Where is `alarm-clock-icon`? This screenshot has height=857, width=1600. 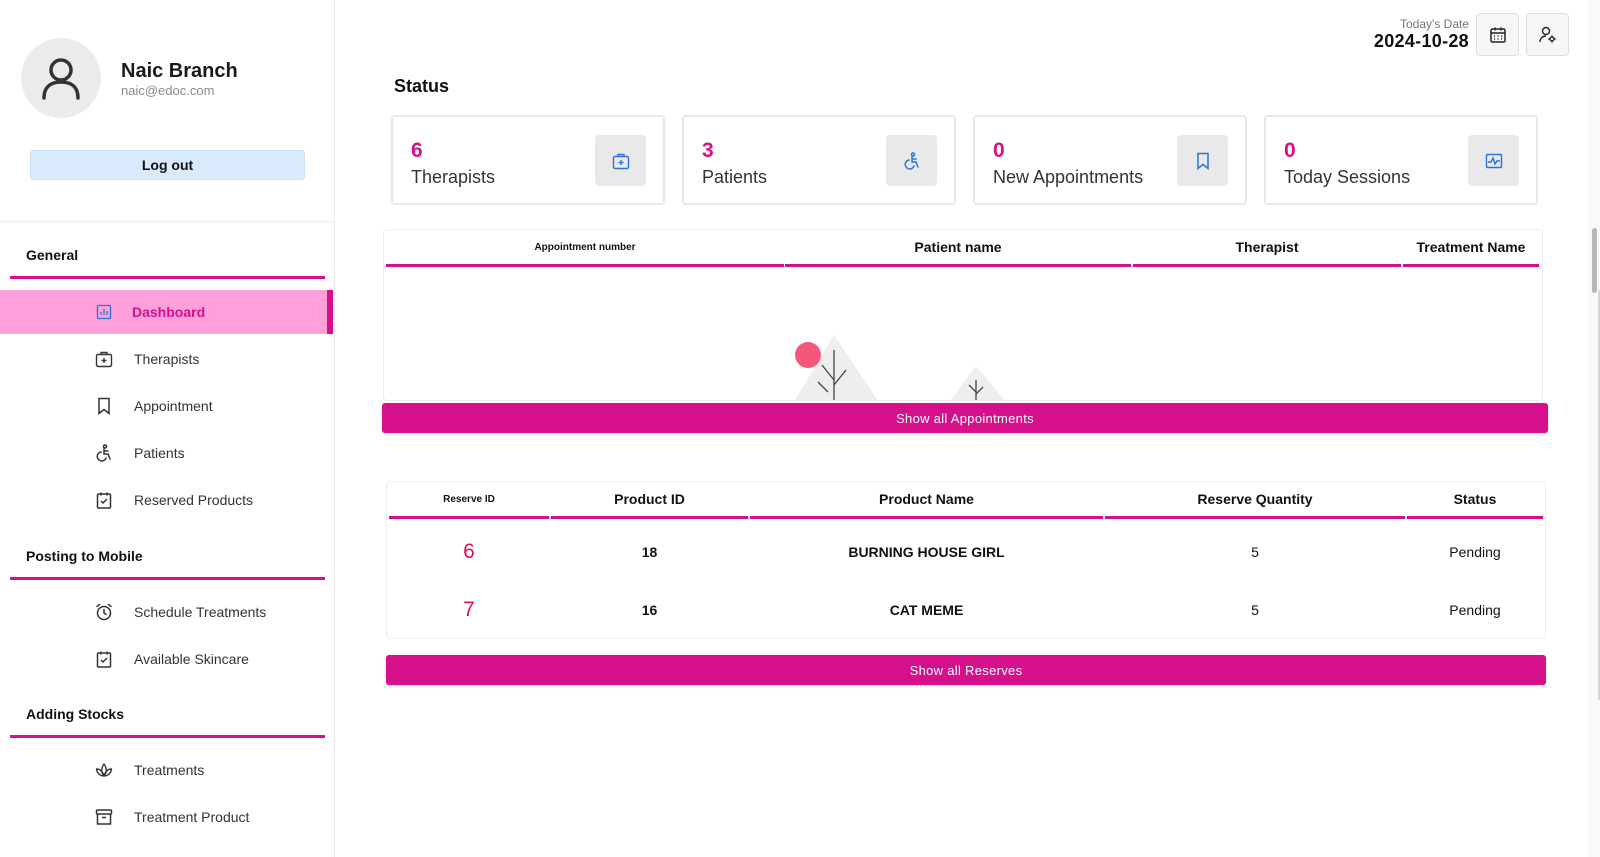 alarm-clock-icon is located at coordinates (104, 612).